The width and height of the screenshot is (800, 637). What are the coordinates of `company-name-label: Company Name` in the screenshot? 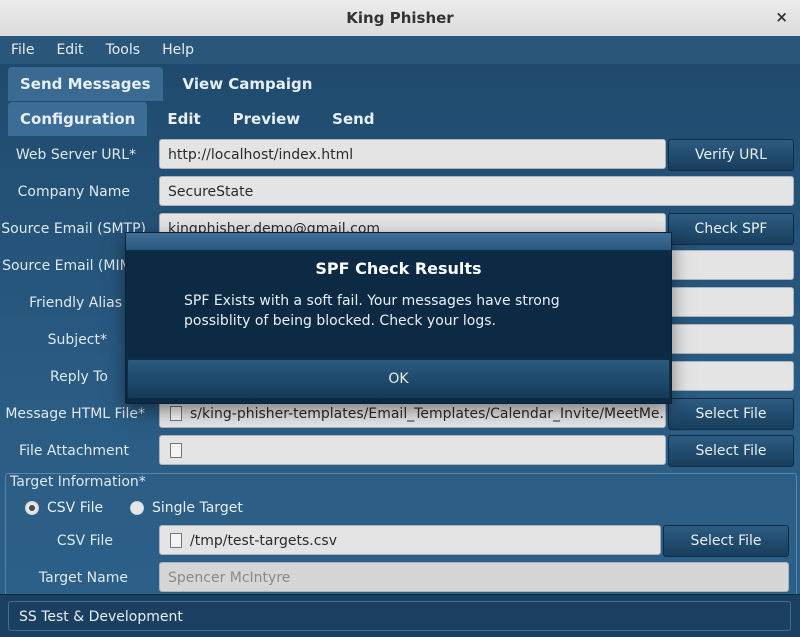 It's located at (73, 192).